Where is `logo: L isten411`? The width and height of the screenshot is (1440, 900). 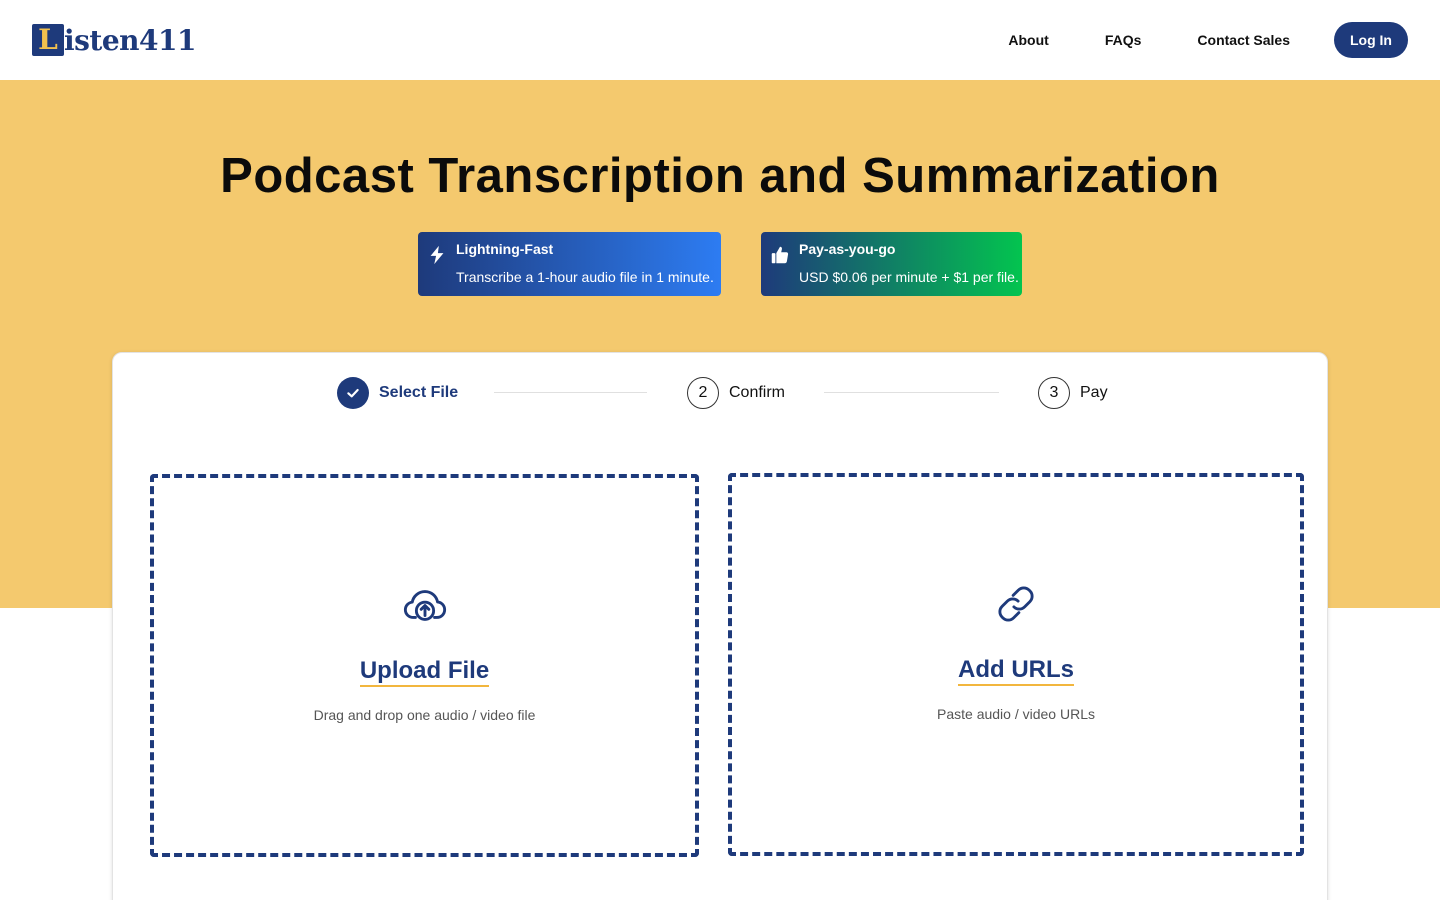 logo: L isten411 is located at coordinates (114, 40).